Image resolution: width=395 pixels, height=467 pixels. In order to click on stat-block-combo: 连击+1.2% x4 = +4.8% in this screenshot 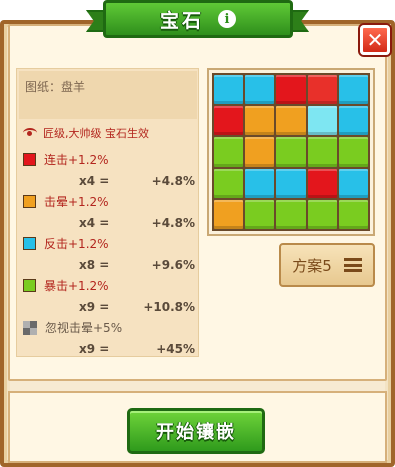, I will do `click(109, 169)`.